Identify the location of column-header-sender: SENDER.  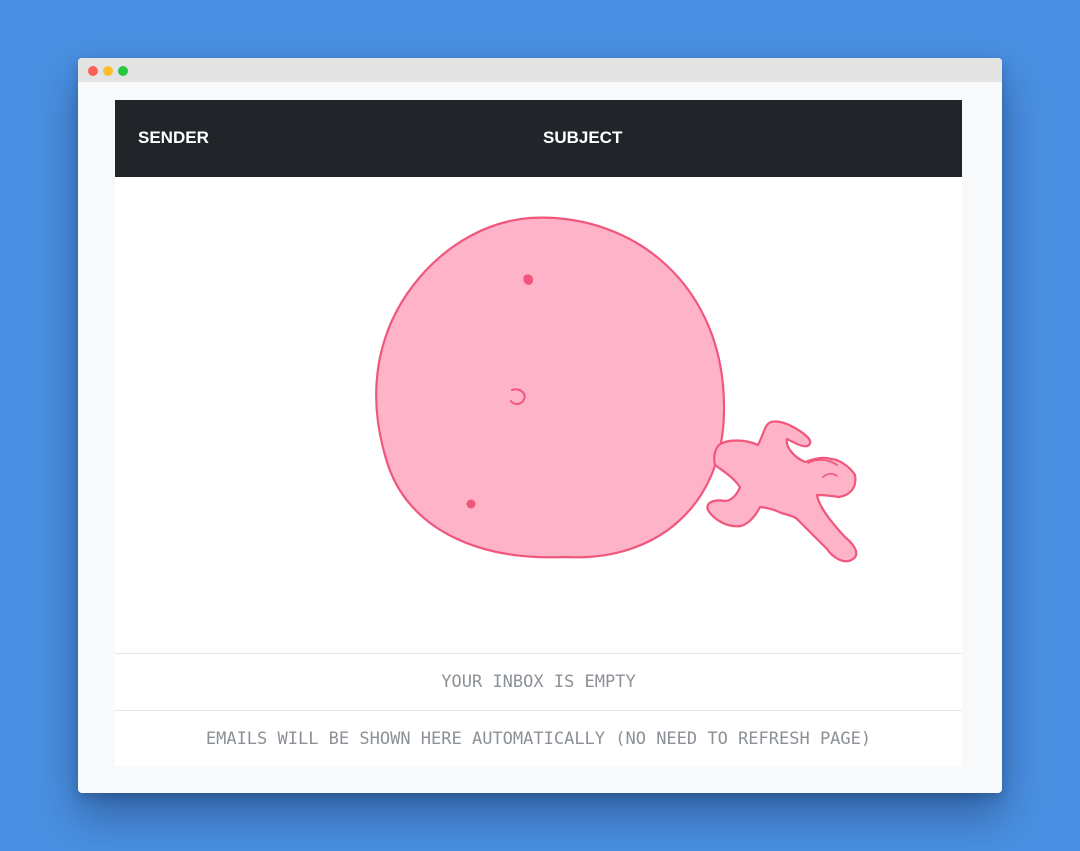
(173, 137).